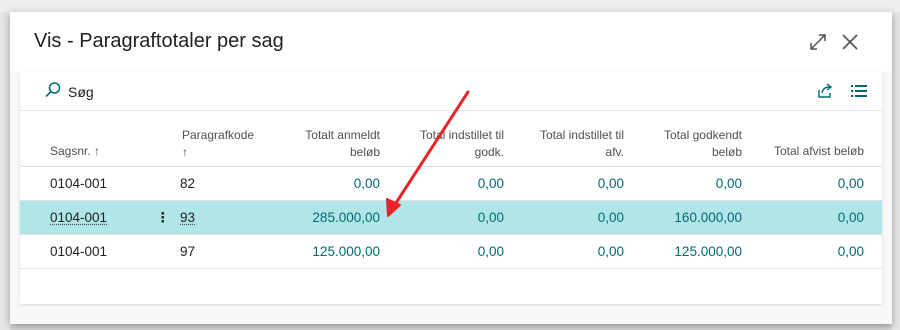 Image resolution: width=900 pixels, height=330 pixels. What do you see at coordinates (825, 91) in the screenshot?
I see `share-icon` at bounding box center [825, 91].